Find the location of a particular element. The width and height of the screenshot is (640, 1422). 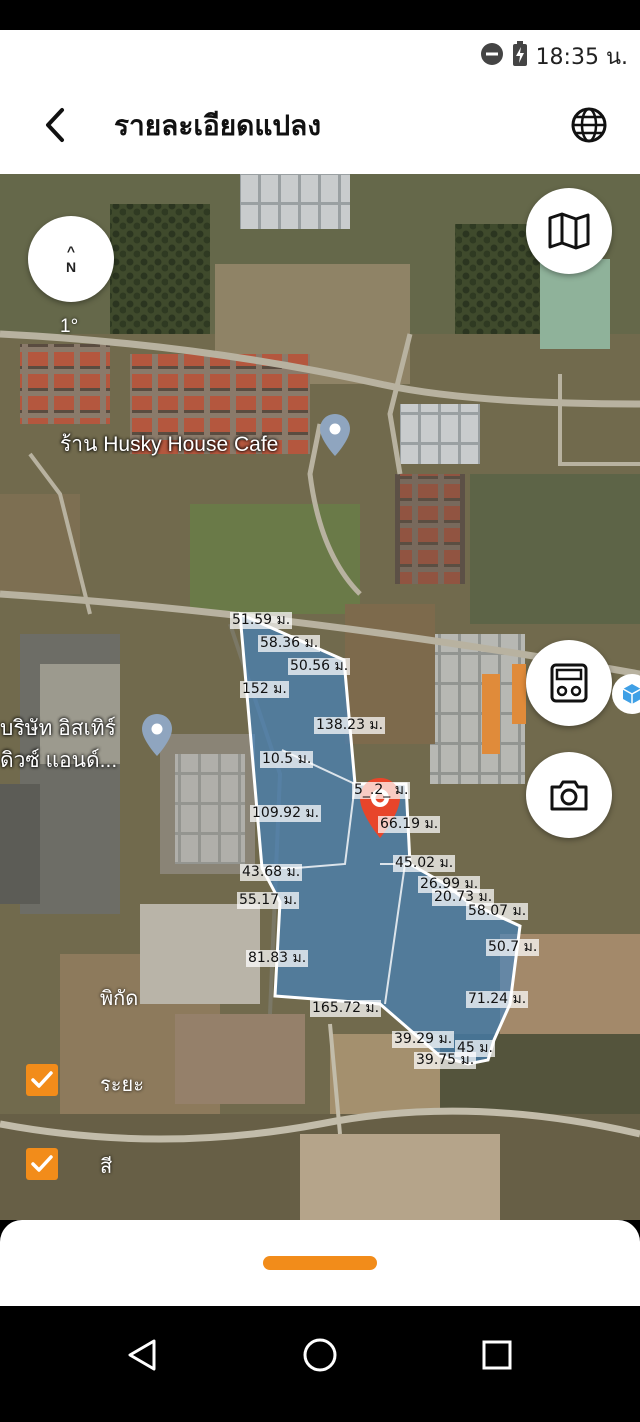

north-arrow-icon: ^ is located at coordinates (71, 251).